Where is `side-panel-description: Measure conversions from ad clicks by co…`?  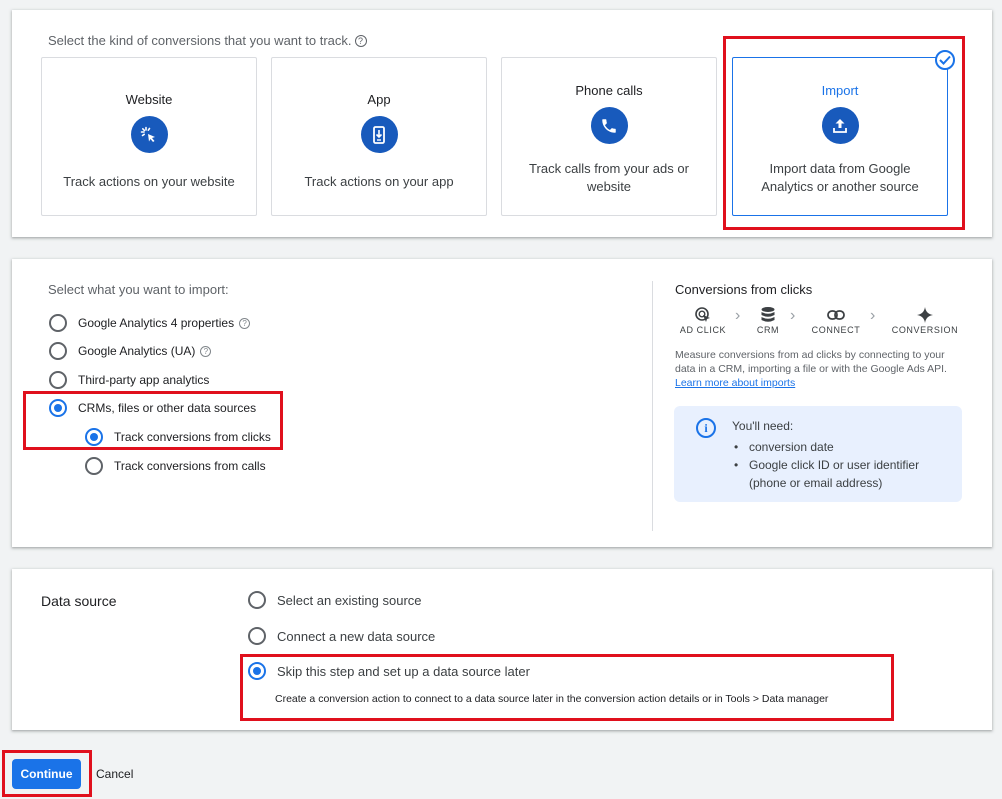 side-panel-description: Measure conversions from ad clicks by co… is located at coordinates (820, 369).